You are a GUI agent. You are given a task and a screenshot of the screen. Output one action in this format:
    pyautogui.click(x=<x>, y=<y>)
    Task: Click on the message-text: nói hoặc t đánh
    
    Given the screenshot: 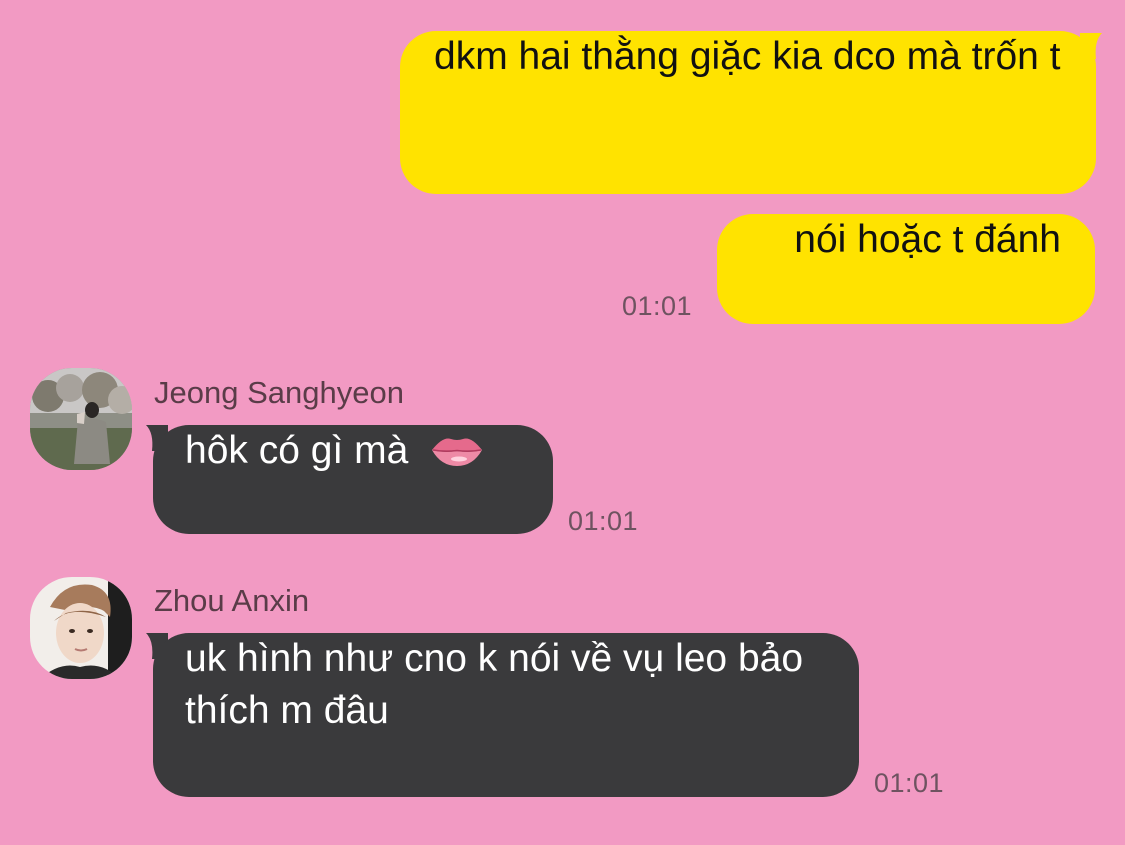 What is the action you would take?
    pyautogui.click(x=927, y=239)
    